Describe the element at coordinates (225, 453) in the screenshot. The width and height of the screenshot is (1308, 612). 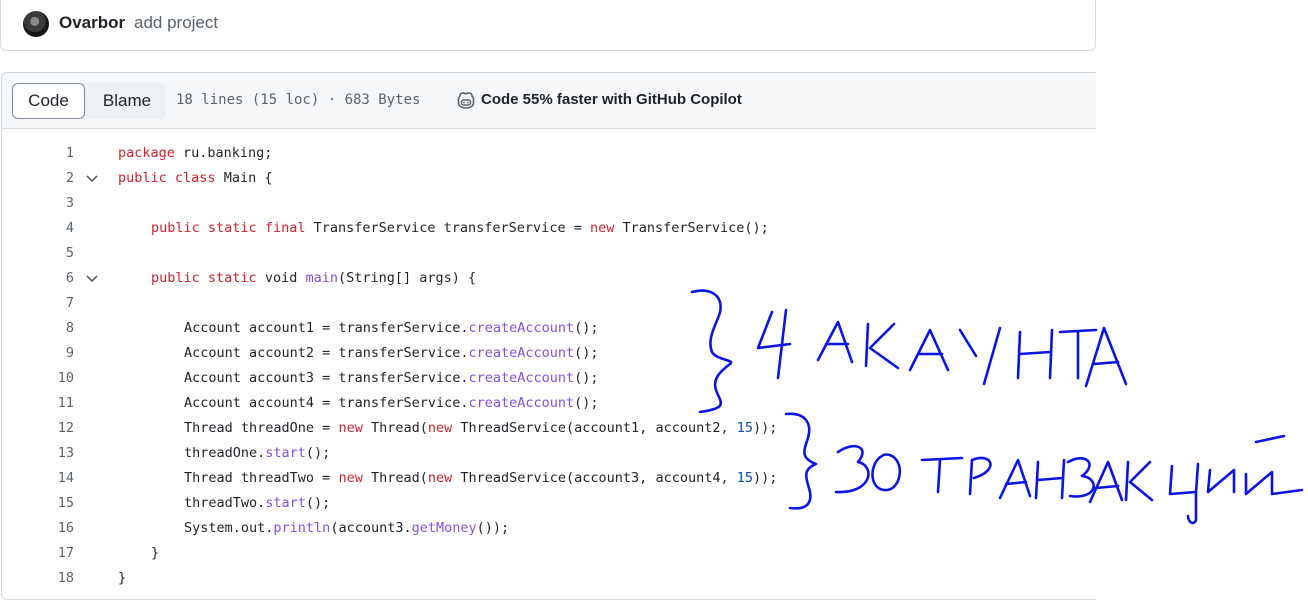
I see `code-token: threadOne.` at that location.